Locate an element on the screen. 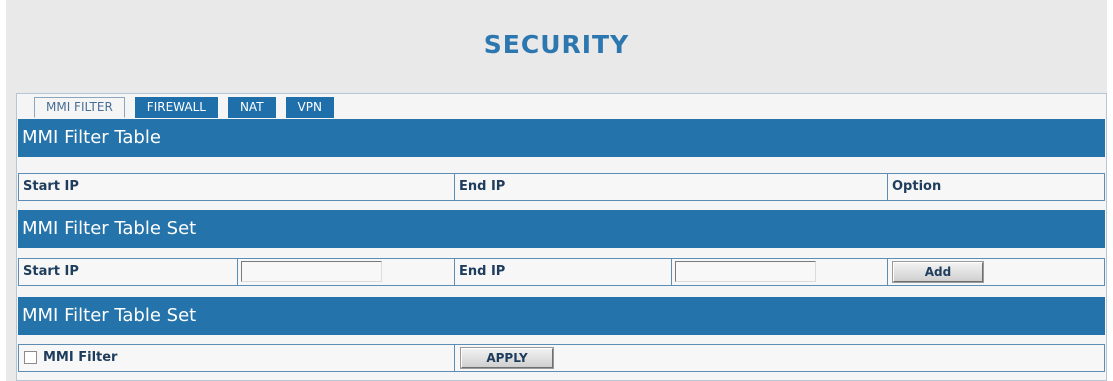 This screenshot has width=1113, height=381. tab-bar: MMI FILTER FIREWALL NAT VPN is located at coordinates (189, 107).